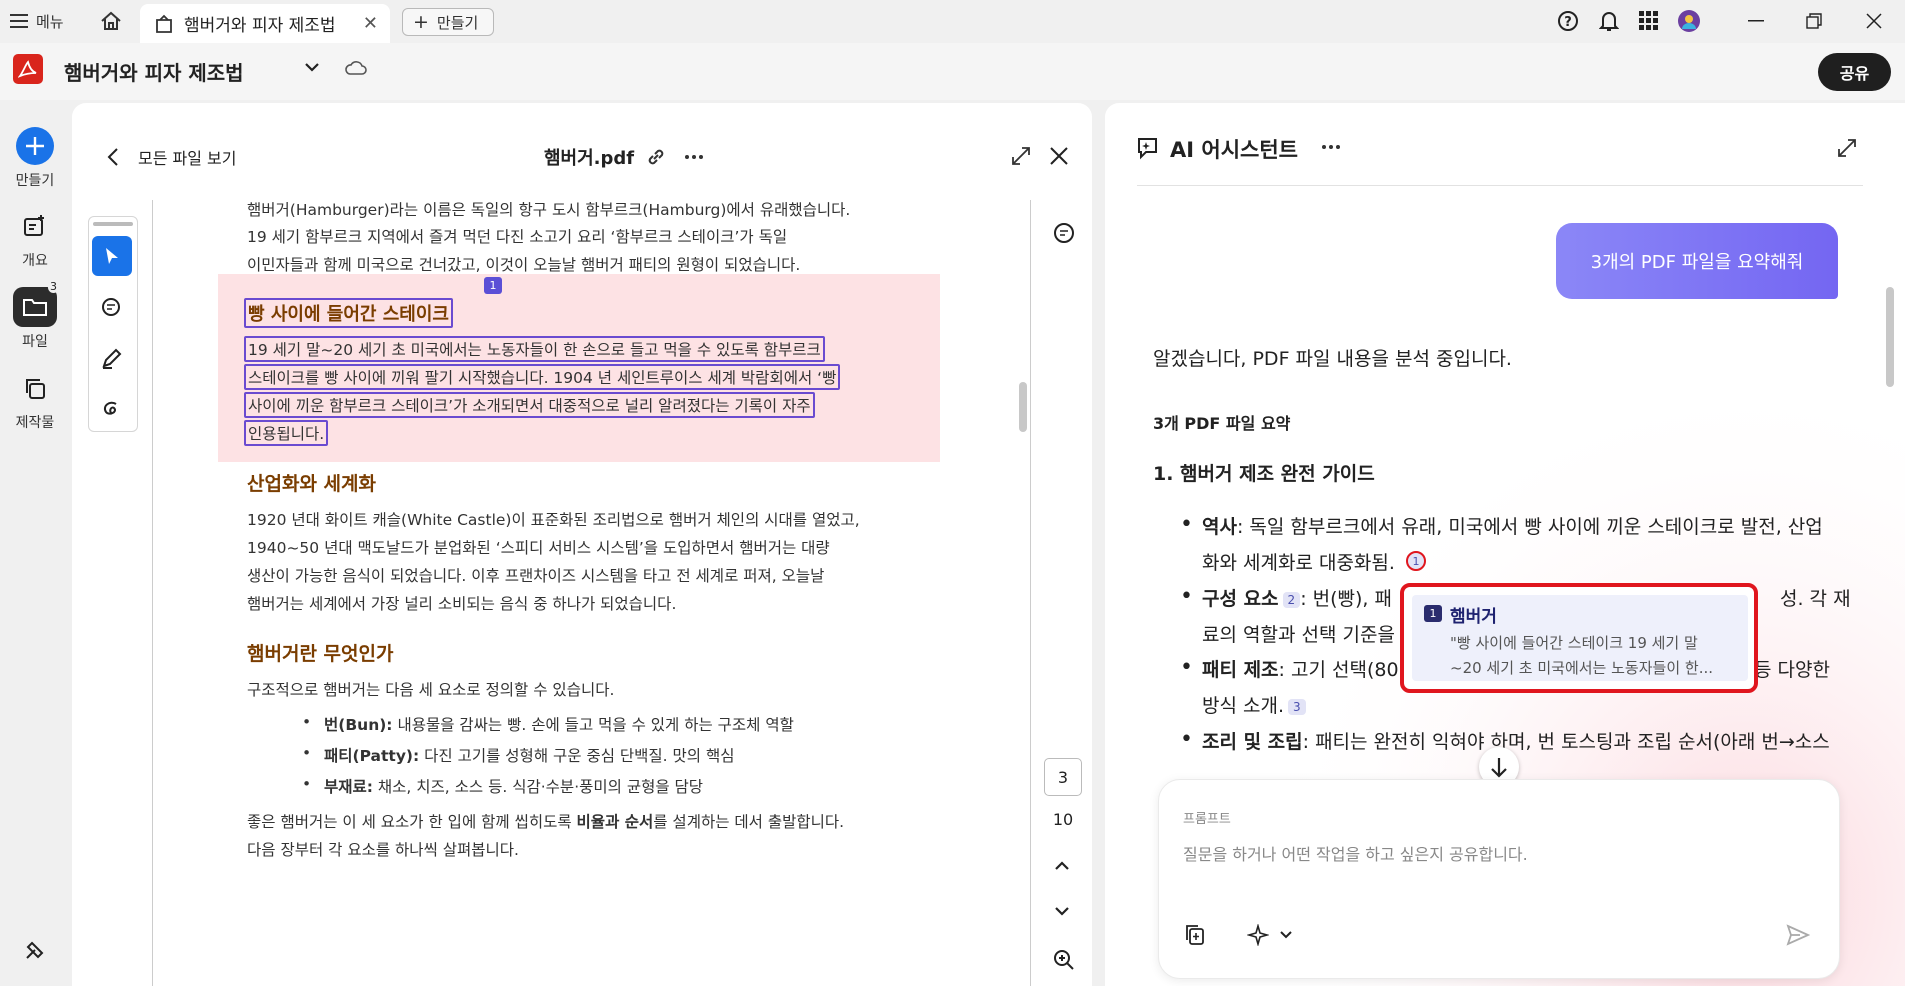 This screenshot has height=986, width=1905. I want to click on rail-overview-label: 개요, so click(35, 261).